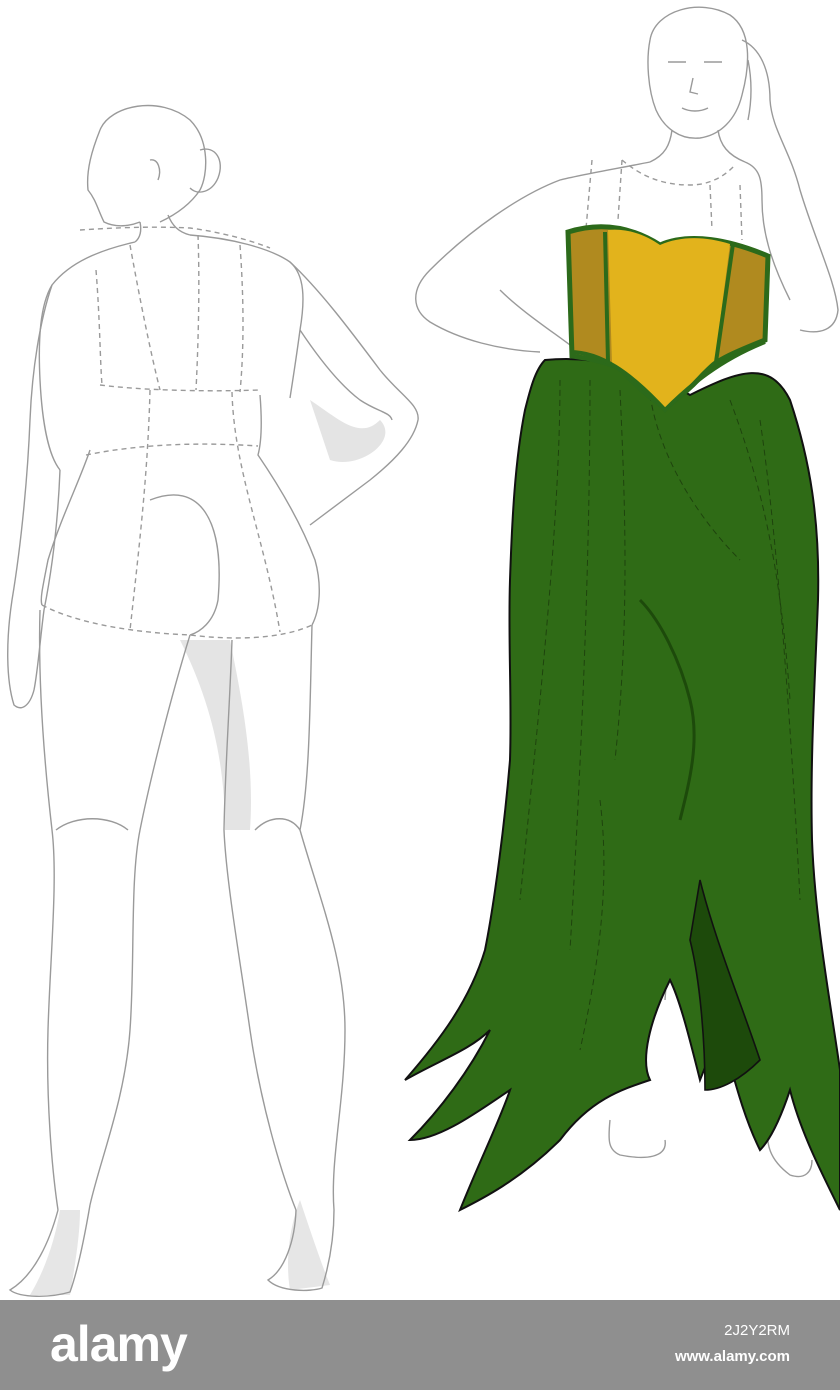 The height and width of the screenshot is (1390, 840). What do you see at coordinates (420, 1345) in the screenshot?
I see `watermark-bar: alamy 2J2Y2RM www.alamy.com` at bounding box center [420, 1345].